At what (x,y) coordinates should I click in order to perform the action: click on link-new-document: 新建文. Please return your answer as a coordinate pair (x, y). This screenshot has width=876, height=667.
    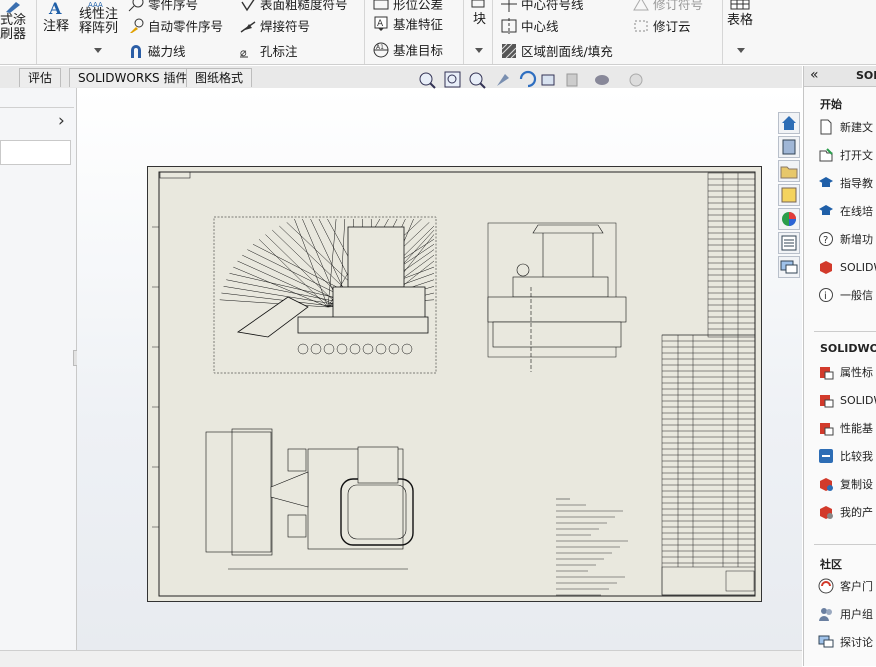
    Looking at the image, I should click on (845, 127).